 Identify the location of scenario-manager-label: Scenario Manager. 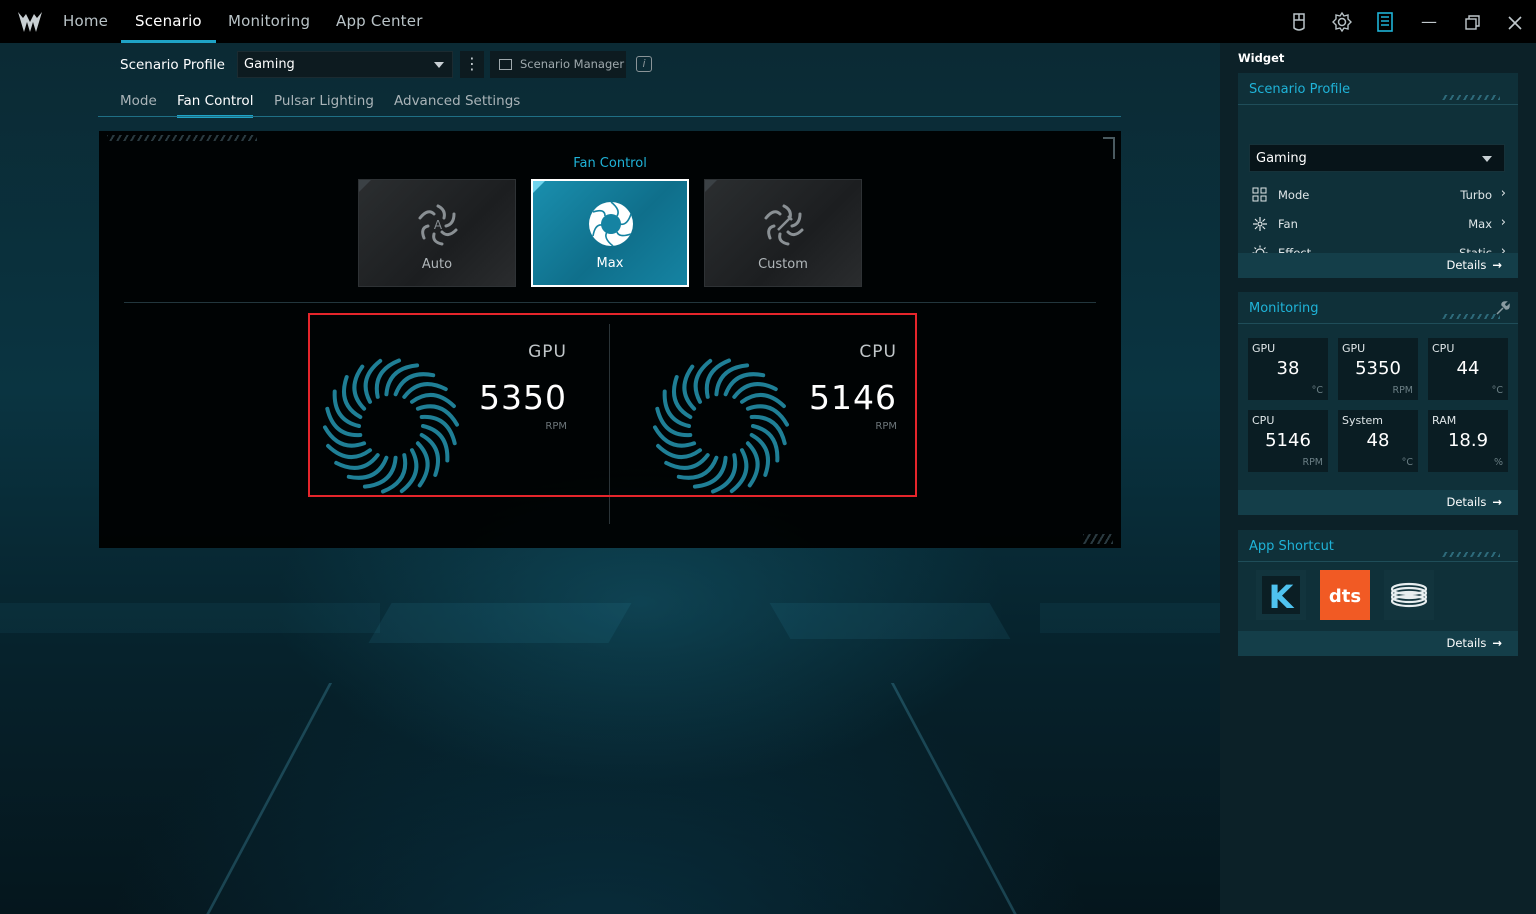
(572, 64).